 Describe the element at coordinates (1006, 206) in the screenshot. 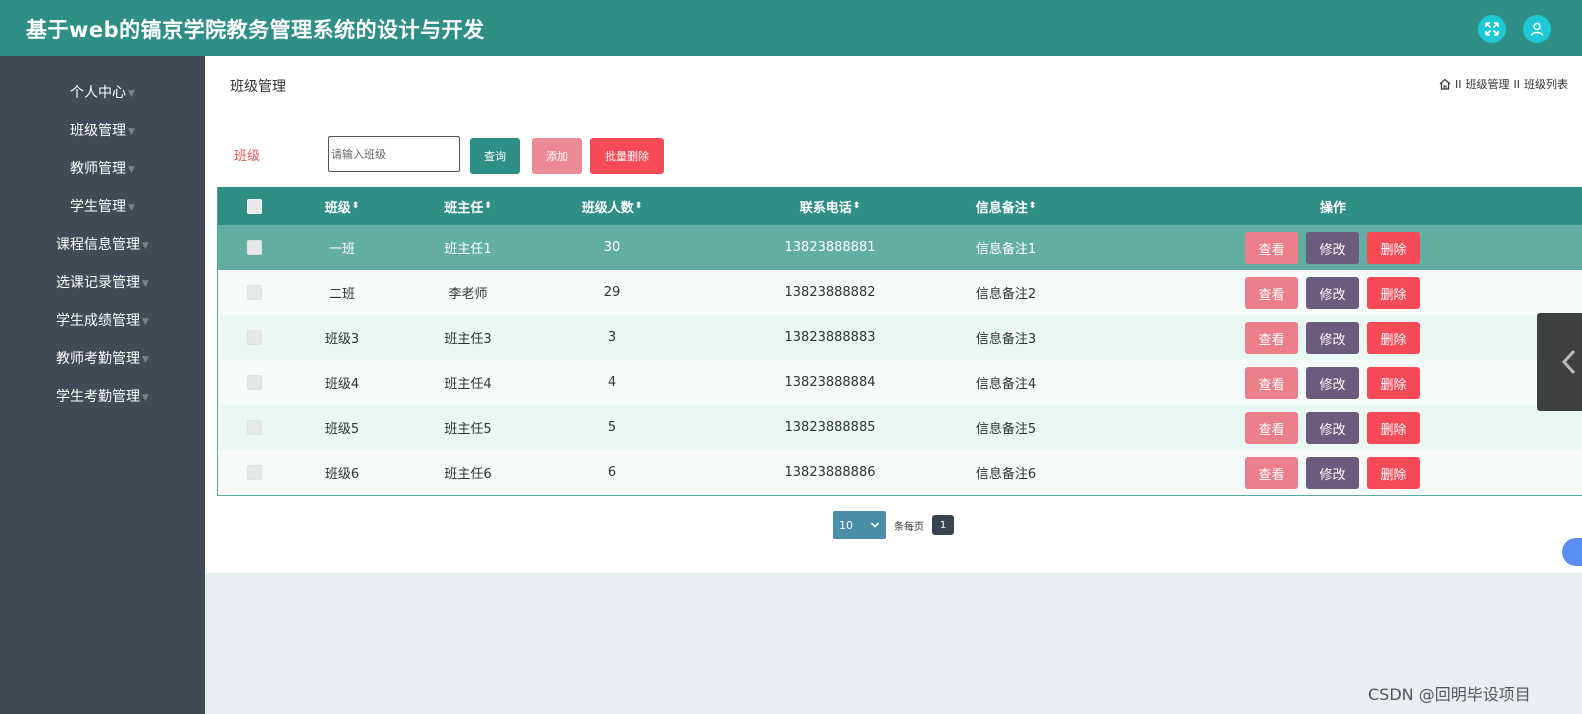

I see `column-header-note: 信息备注 ⬍` at that location.